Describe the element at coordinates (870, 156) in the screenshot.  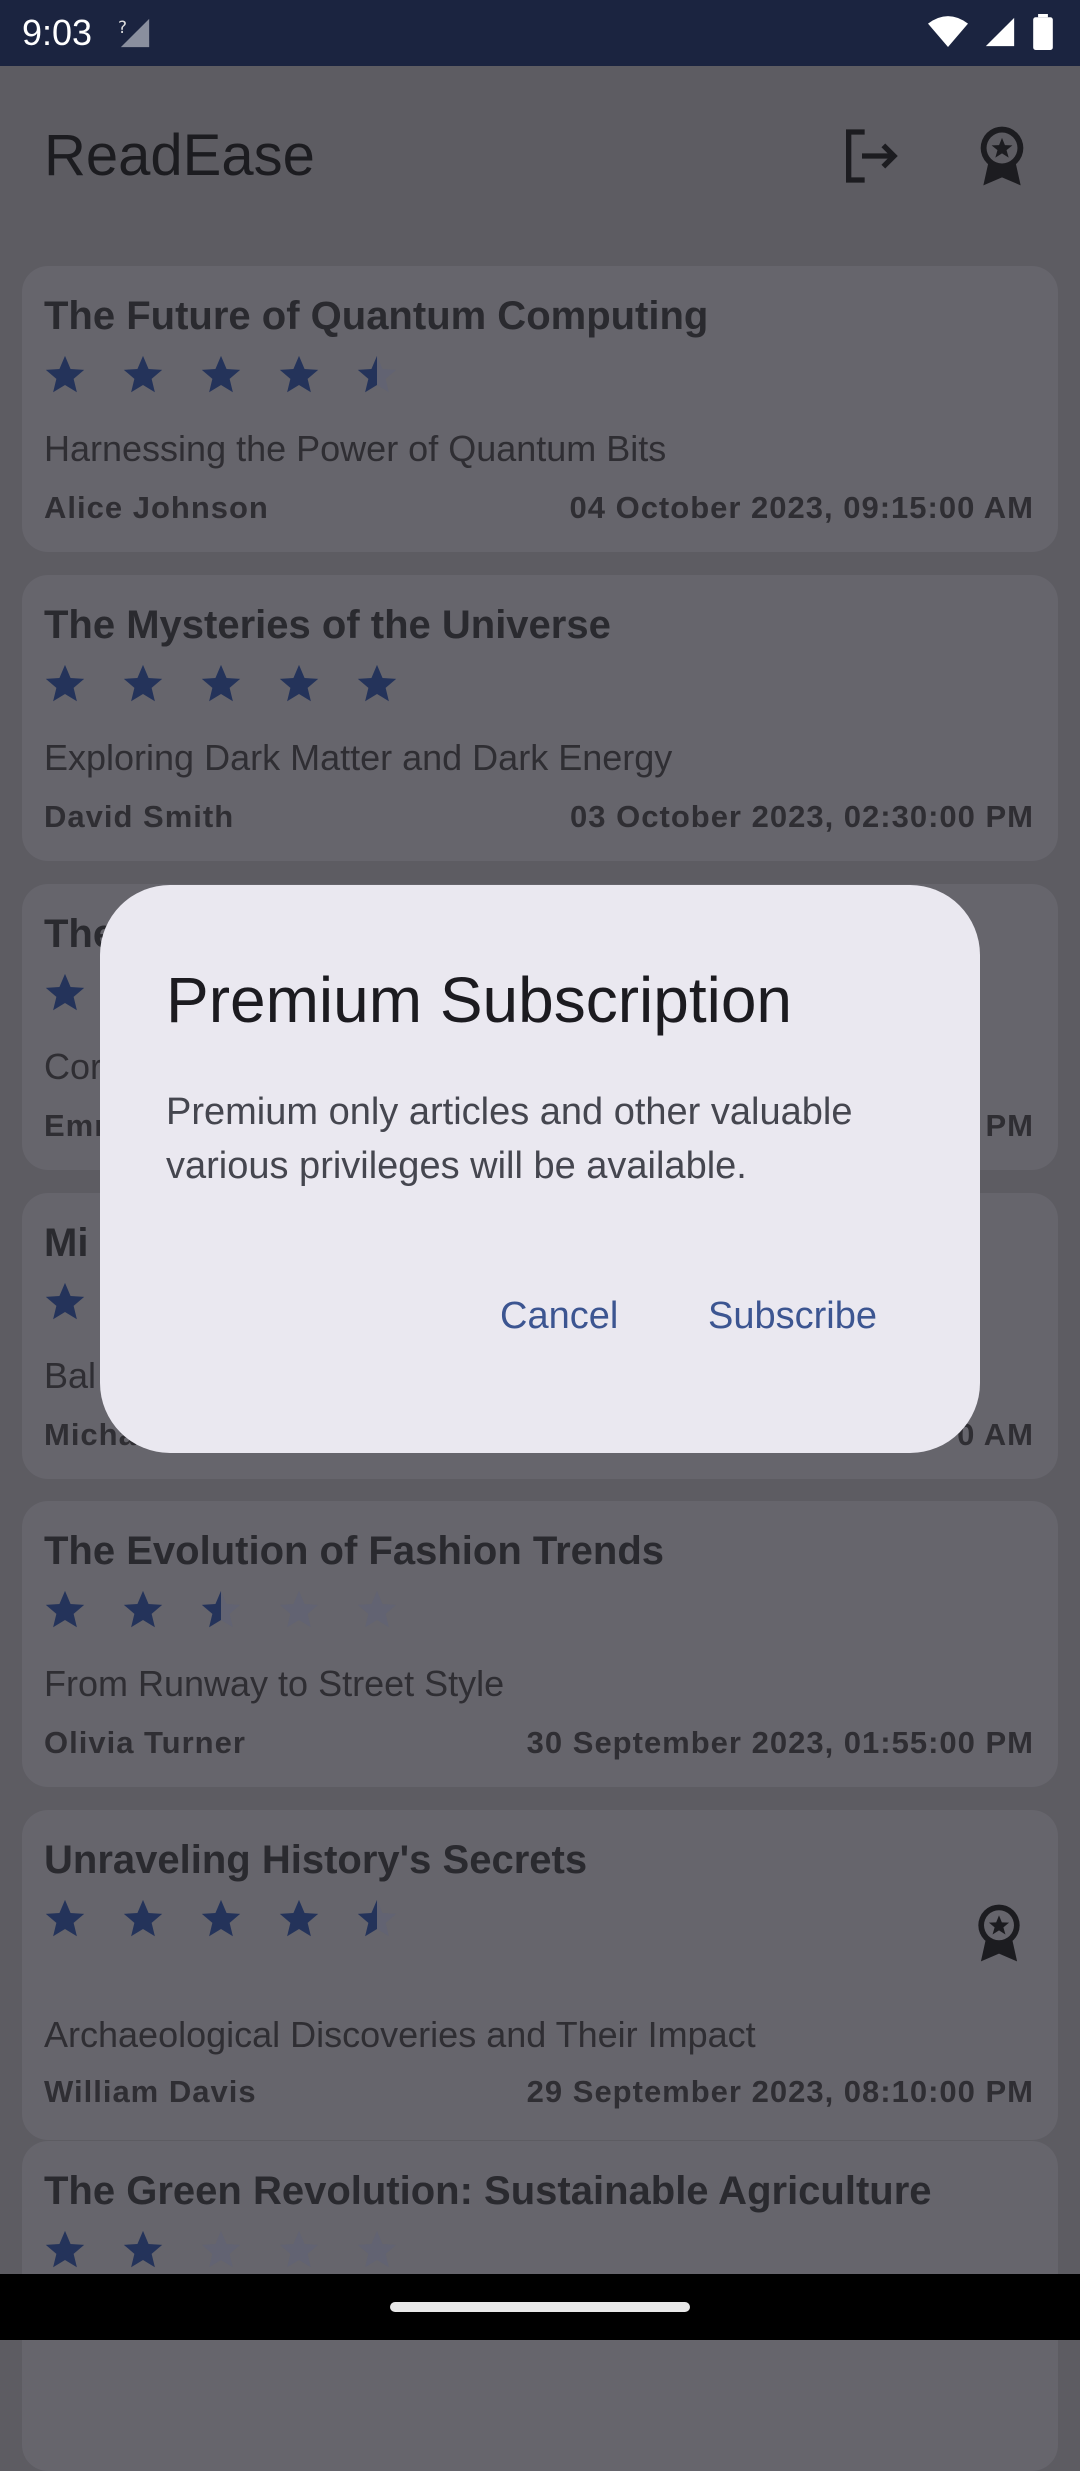
I see `logout-icon` at that location.